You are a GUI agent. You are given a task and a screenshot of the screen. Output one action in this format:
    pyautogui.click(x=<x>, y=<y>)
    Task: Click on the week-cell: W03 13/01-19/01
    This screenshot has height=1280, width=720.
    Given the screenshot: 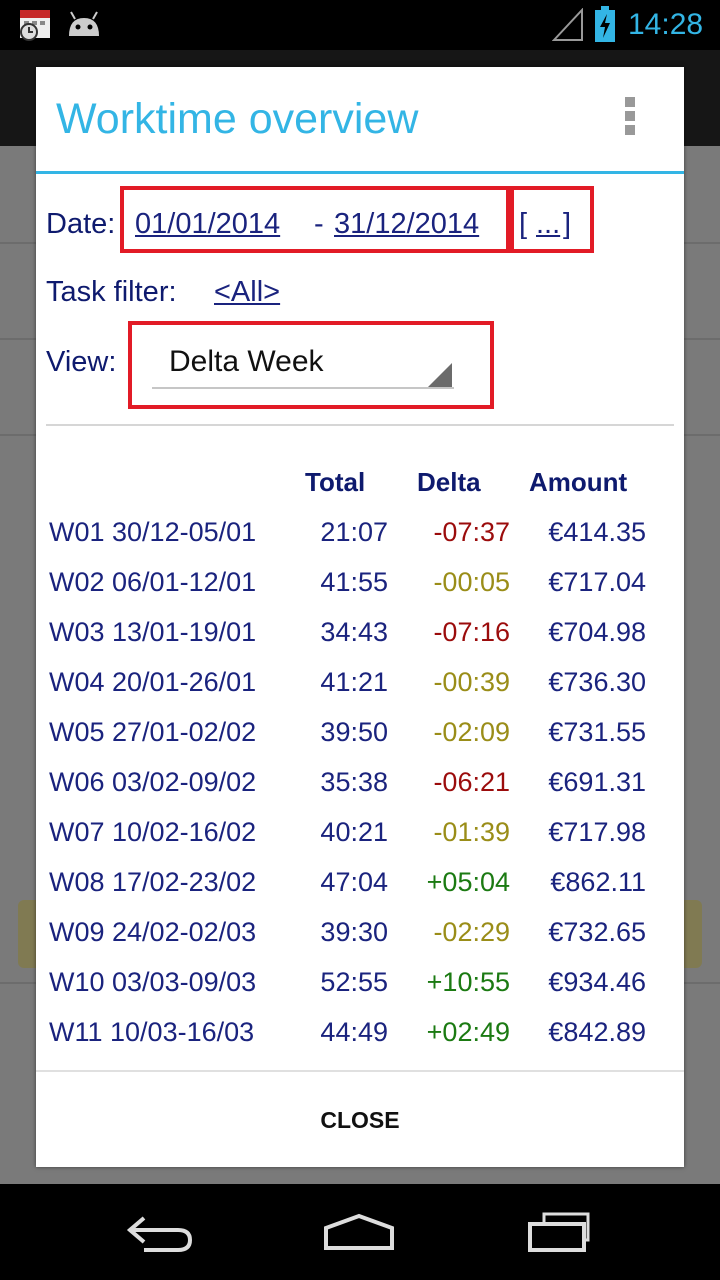 What is the action you would take?
    pyautogui.click(x=153, y=632)
    